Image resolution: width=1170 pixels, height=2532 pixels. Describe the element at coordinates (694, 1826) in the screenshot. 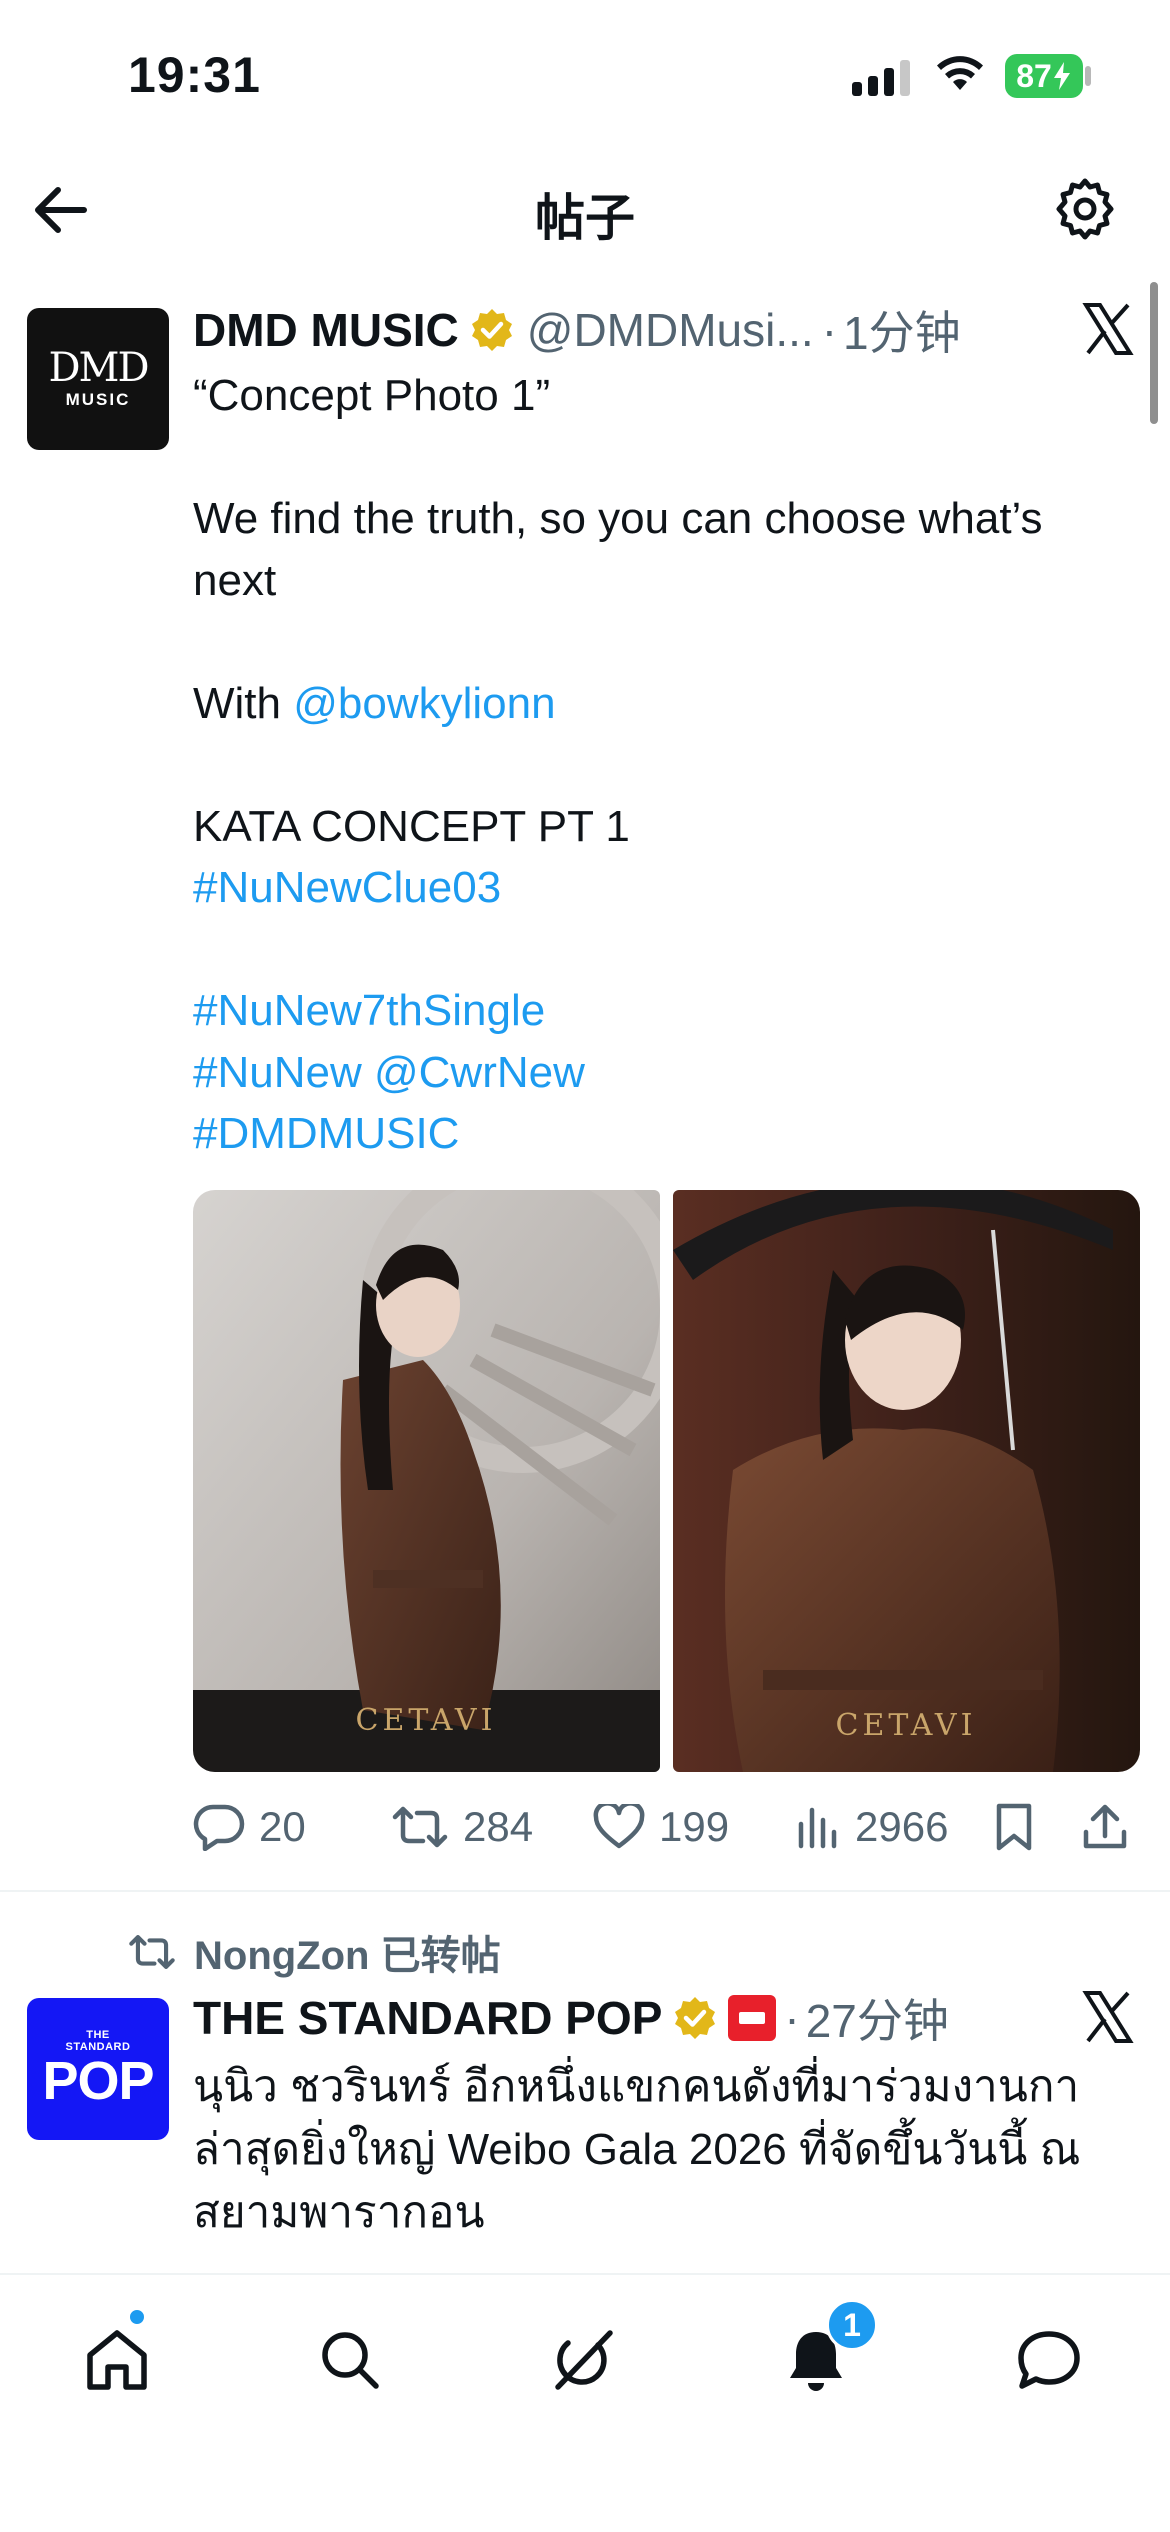

I see `like-count: 199` at that location.